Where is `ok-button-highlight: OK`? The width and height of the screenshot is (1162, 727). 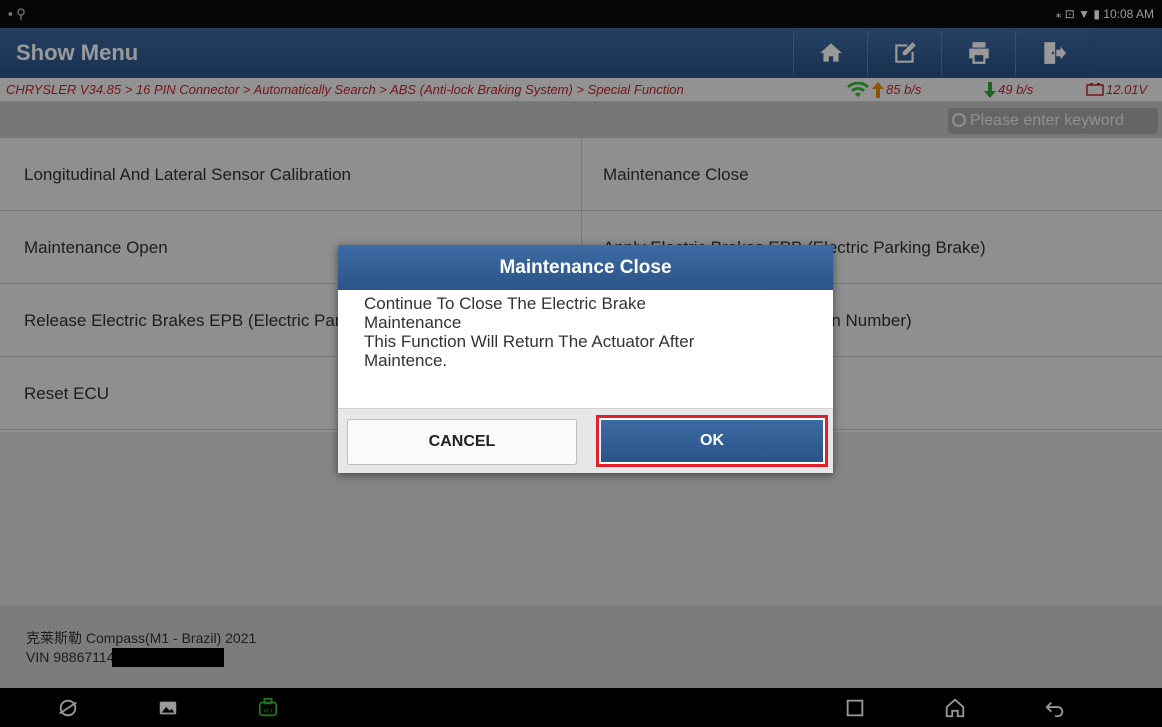
ok-button-highlight: OK is located at coordinates (712, 441).